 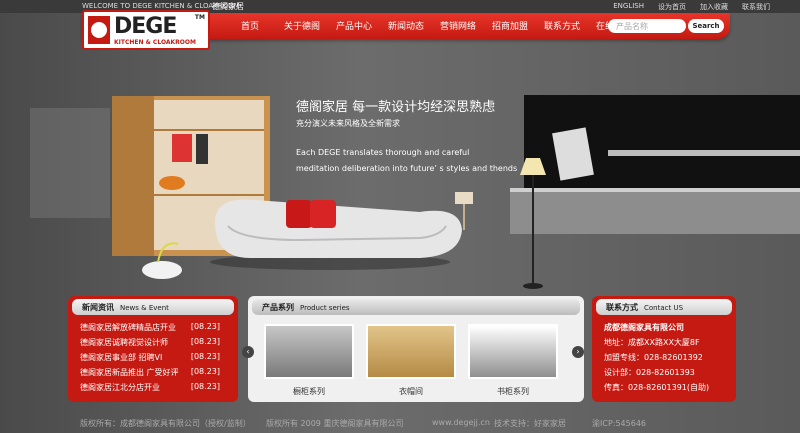 What do you see at coordinates (657, 387) in the screenshot?
I see `contact-fax: 传真：028-82601391(自助)` at bounding box center [657, 387].